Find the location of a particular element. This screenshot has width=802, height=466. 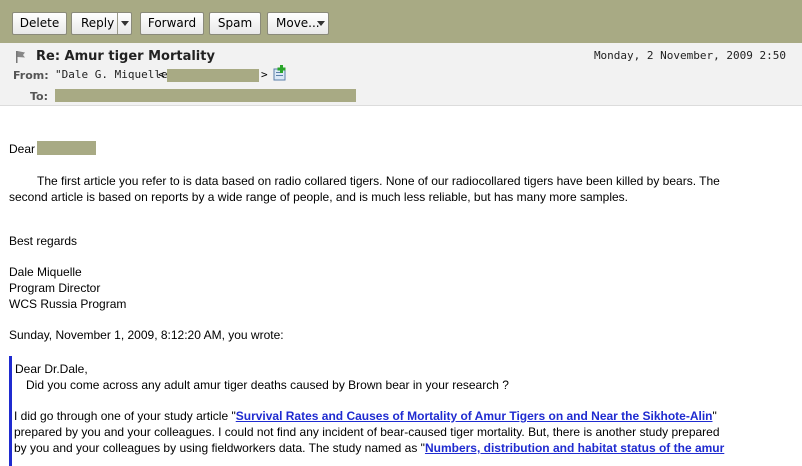

reply-button: Reply is located at coordinates (101, 23).